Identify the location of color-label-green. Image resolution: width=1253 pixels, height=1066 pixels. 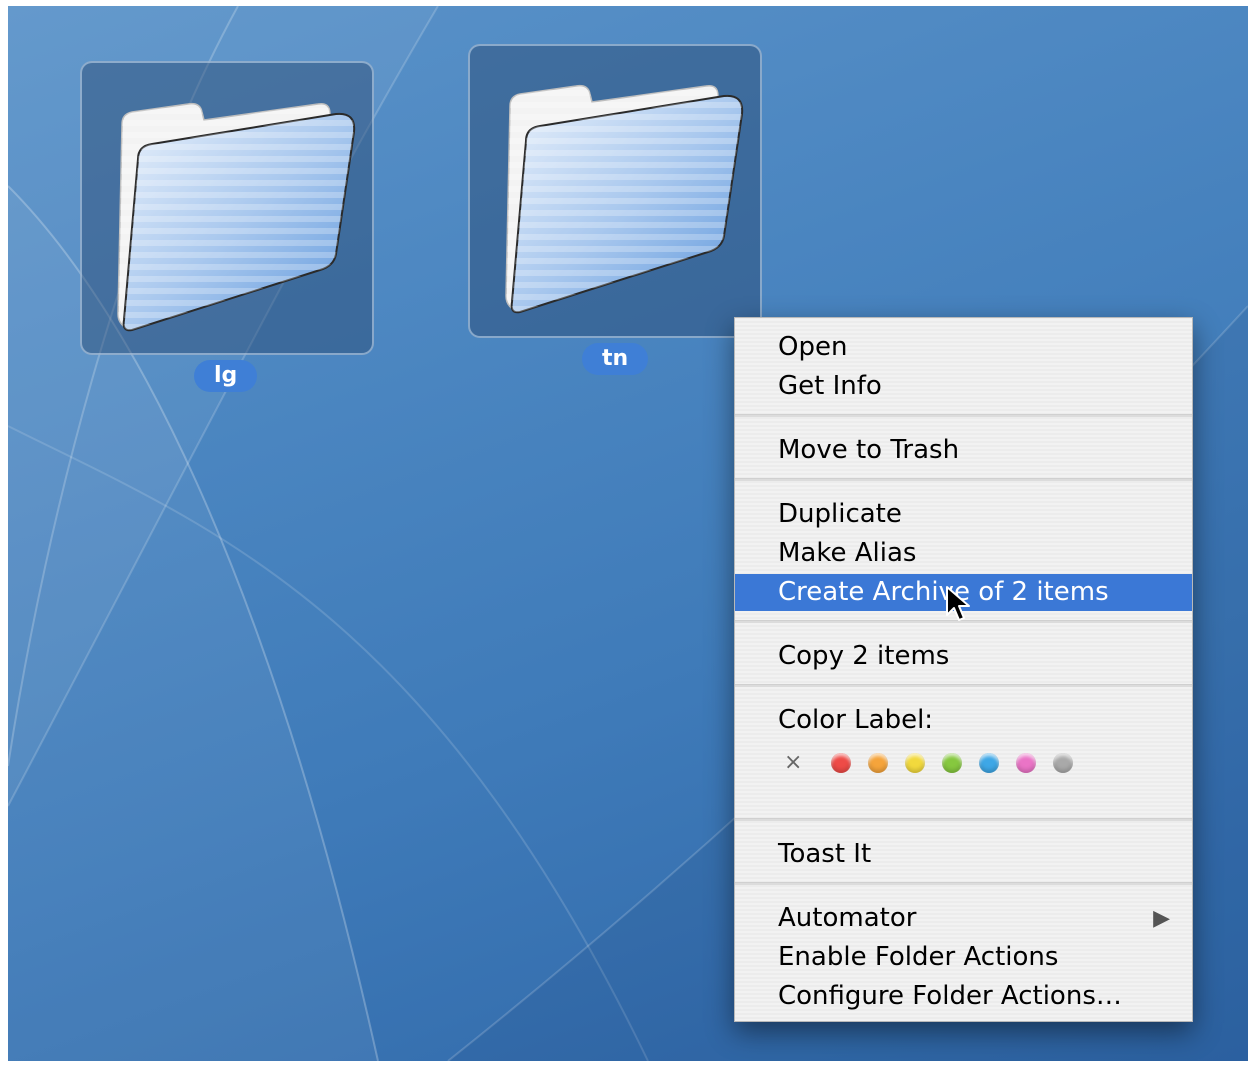
(952, 763).